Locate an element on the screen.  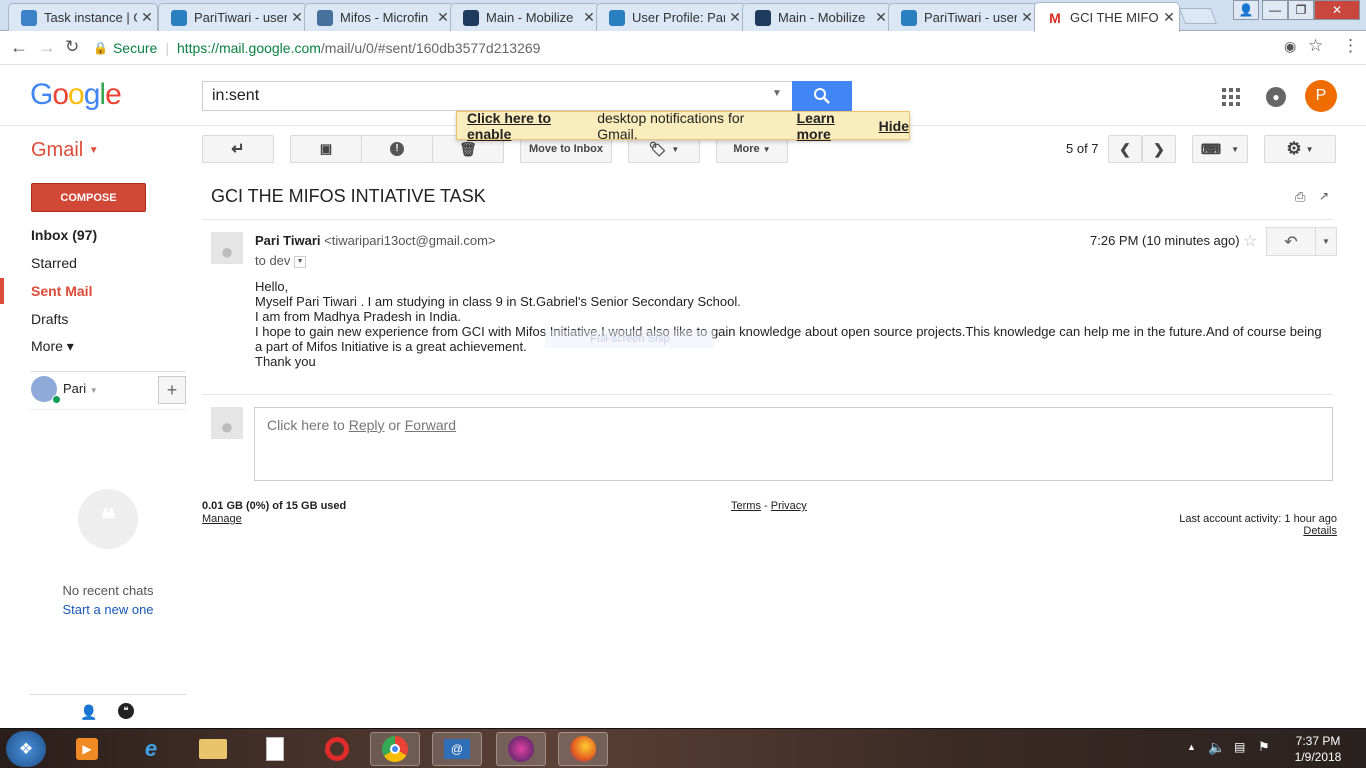
no-recent-chats-text: No recent chats is located at coordinates (108, 590).